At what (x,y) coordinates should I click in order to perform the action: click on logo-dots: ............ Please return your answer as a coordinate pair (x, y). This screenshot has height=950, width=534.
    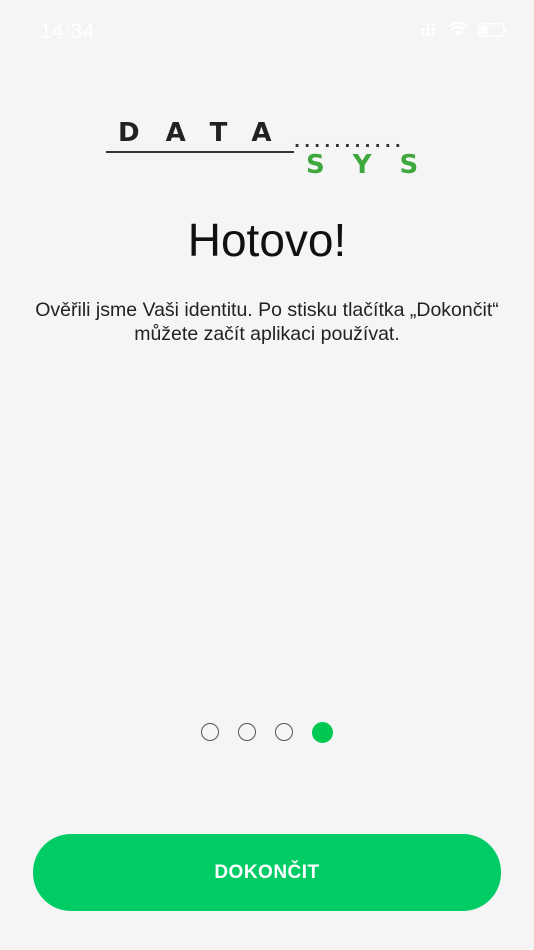
    Looking at the image, I should click on (349, 141).